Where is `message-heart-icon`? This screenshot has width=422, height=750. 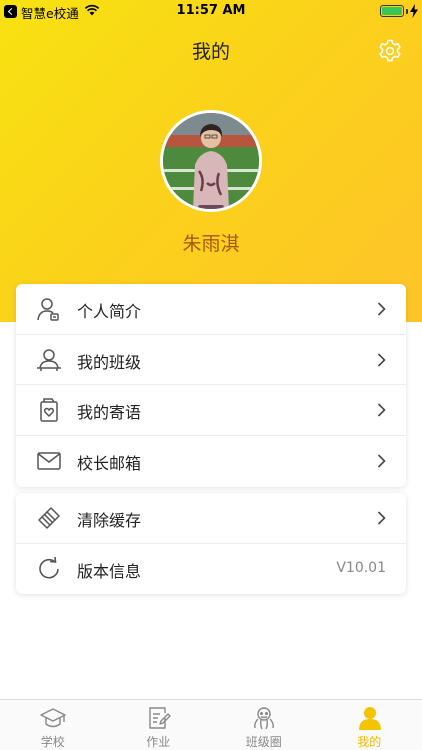
message-heart-icon is located at coordinates (49, 410).